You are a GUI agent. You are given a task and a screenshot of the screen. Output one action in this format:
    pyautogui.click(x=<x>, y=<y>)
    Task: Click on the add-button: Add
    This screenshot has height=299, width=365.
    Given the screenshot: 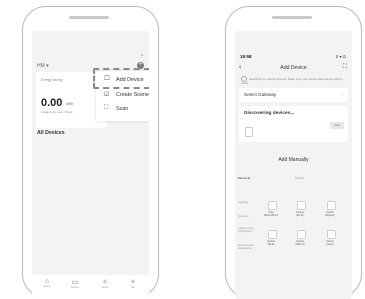 What is the action you would take?
    pyautogui.click(x=337, y=125)
    